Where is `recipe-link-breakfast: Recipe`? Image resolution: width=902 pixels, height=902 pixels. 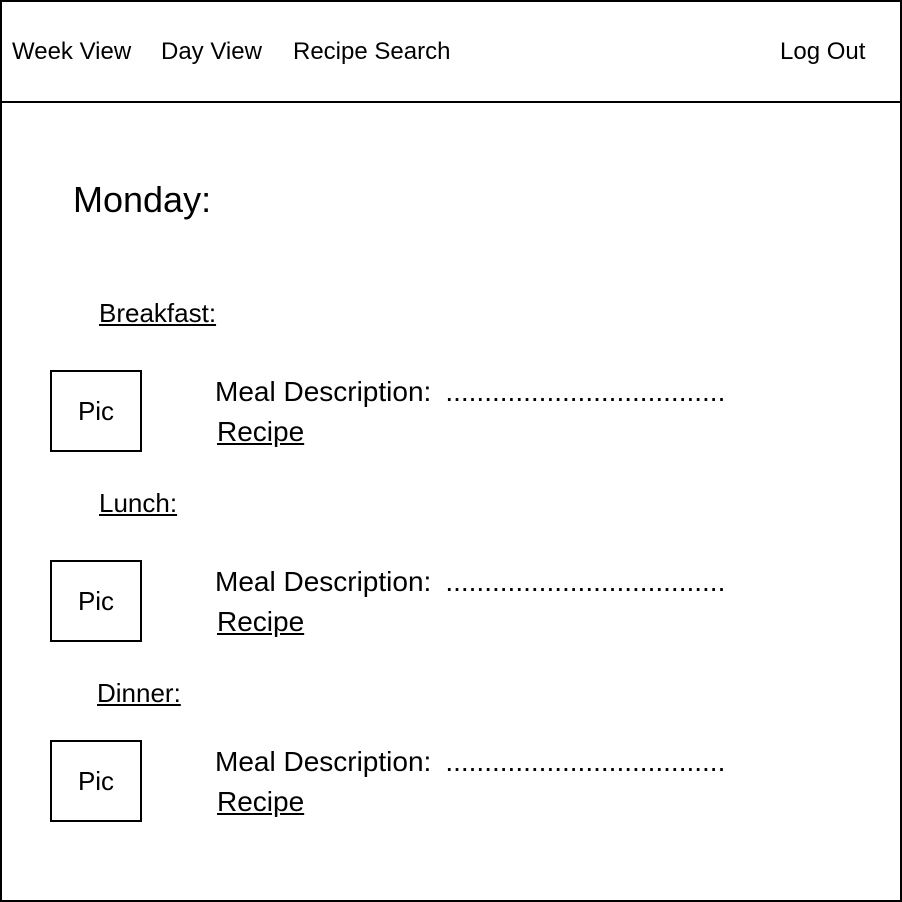 recipe-link-breakfast: Recipe is located at coordinates (260, 432).